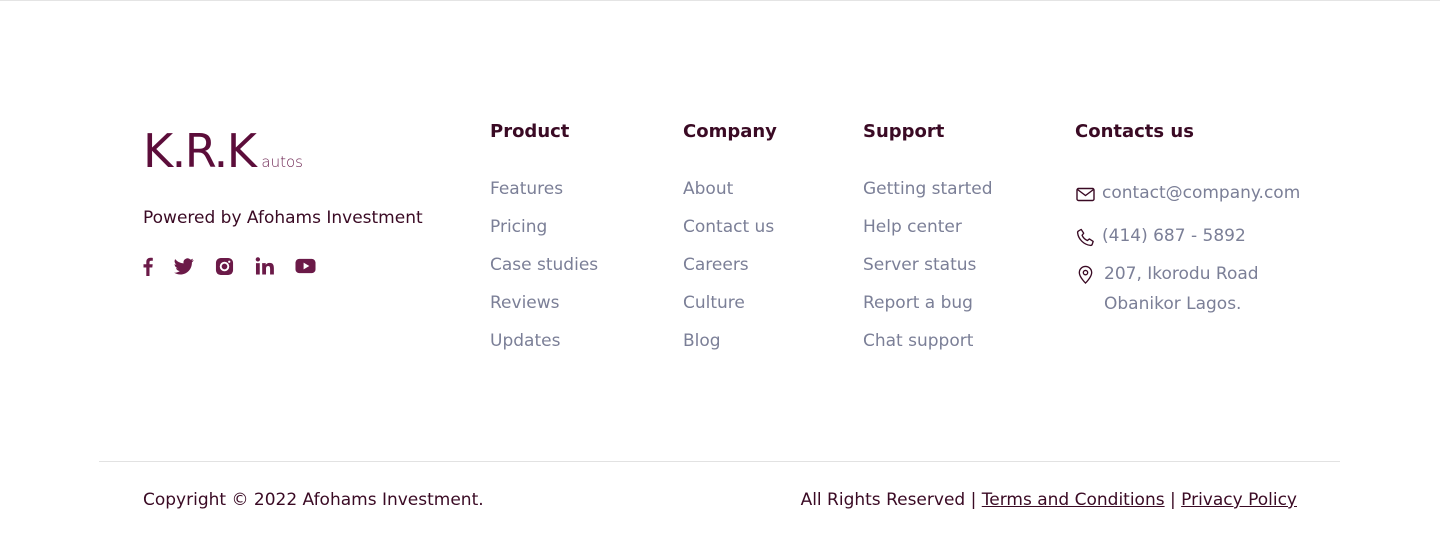 Image resolution: width=1440 pixels, height=541 pixels. I want to click on link-about: About, so click(730, 198).